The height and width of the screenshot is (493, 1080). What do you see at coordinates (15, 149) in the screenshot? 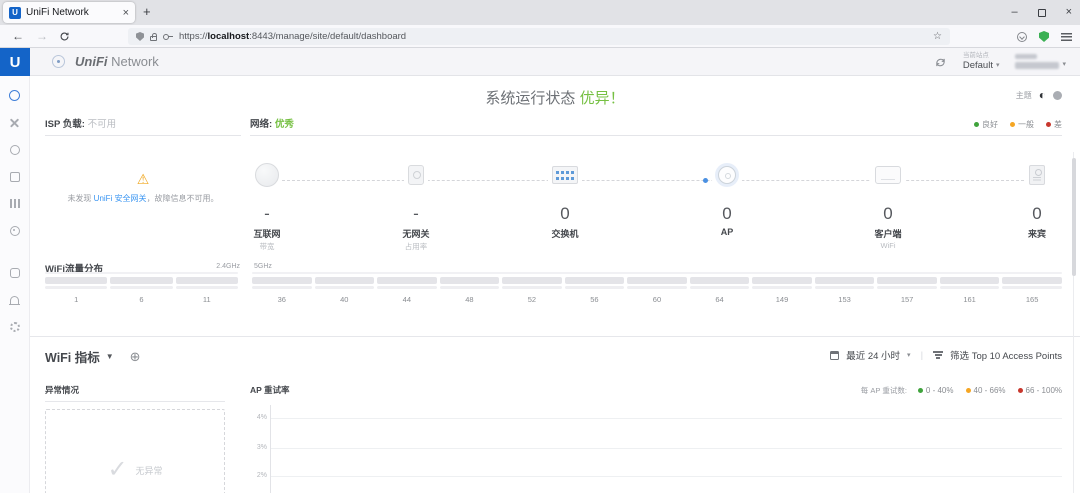
I see `sidebar-item-clients` at bounding box center [15, 149].